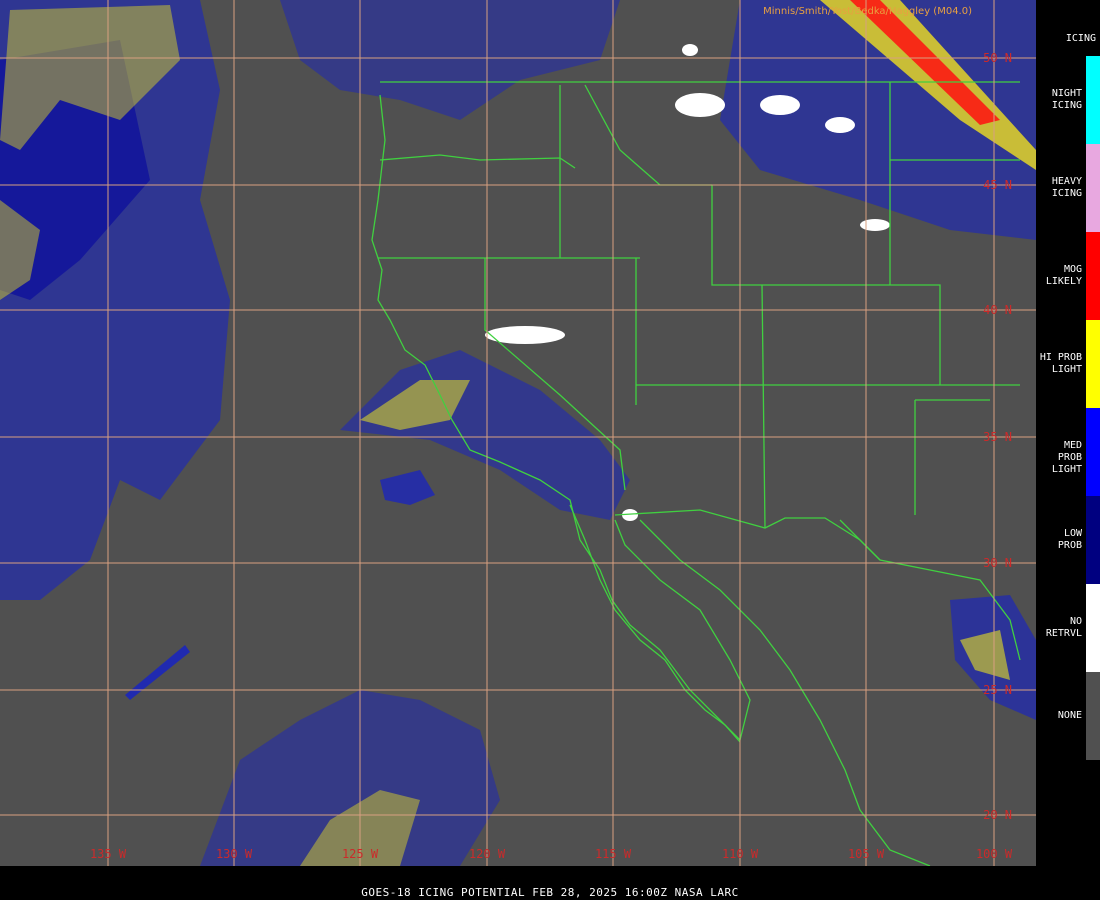 This screenshot has height=900, width=1100. Describe the element at coordinates (157, 672) in the screenshot. I see `small-offshore-streak` at that location.